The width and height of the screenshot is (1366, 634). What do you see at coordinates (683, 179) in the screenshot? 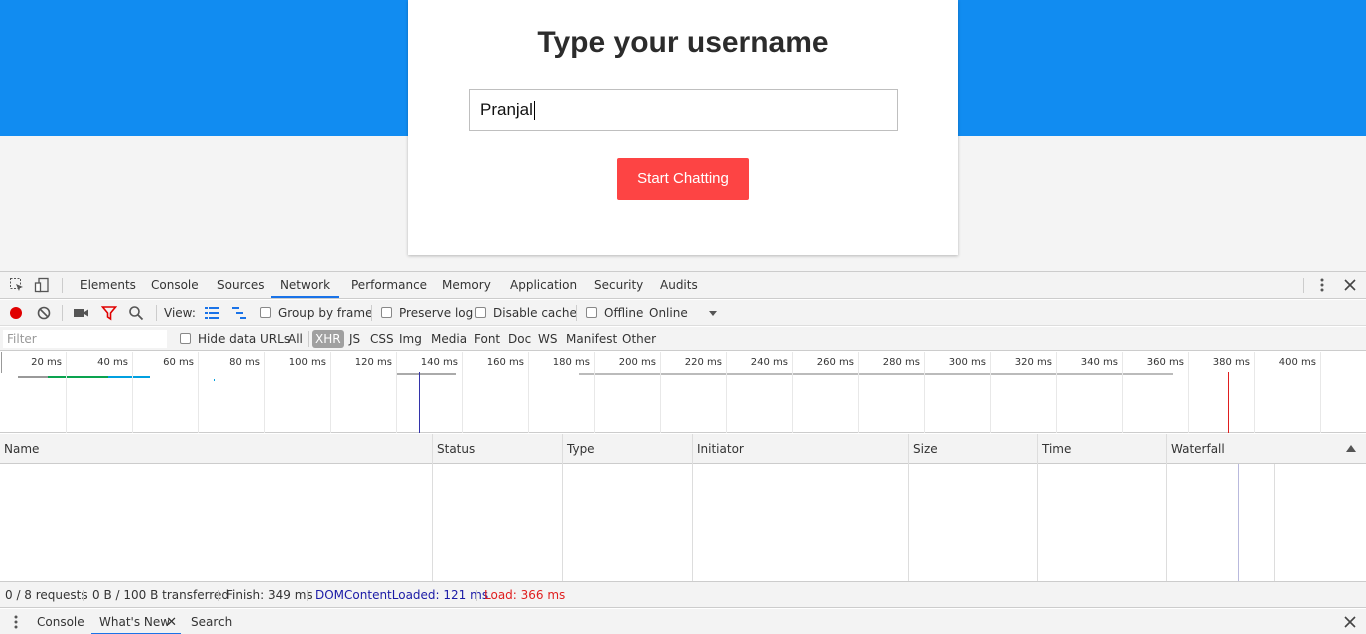
I see `start-chatting-button: Start Chatting` at bounding box center [683, 179].